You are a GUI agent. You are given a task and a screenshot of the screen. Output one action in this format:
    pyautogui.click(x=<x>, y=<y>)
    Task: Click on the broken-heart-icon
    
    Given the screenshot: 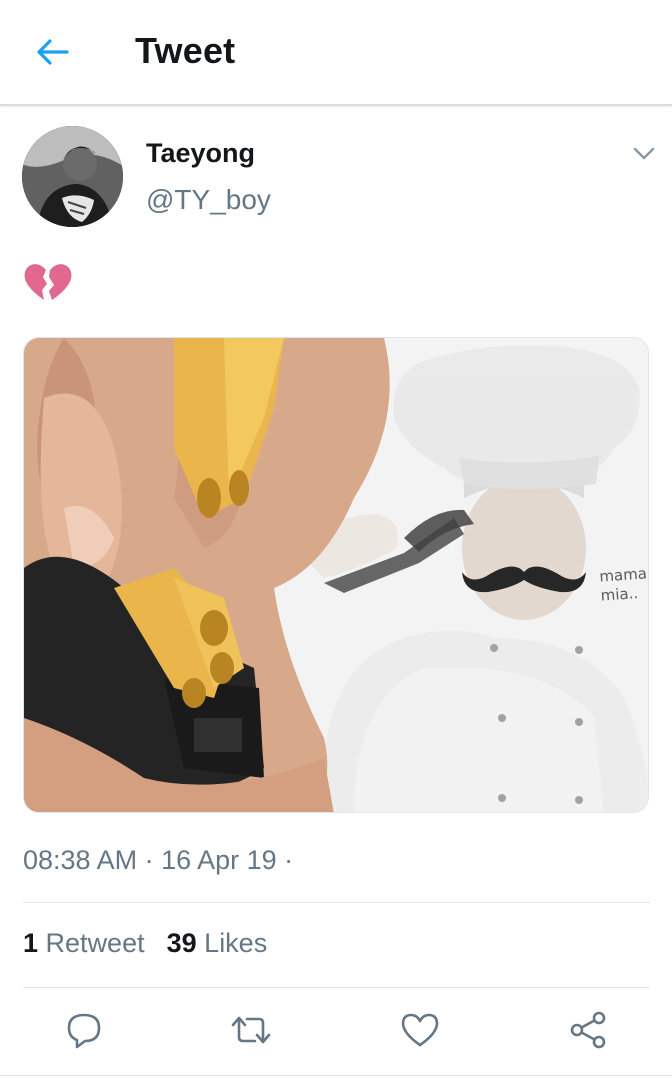 What is the action you would take?
    pyautogui.click(x=48, y=282)
    